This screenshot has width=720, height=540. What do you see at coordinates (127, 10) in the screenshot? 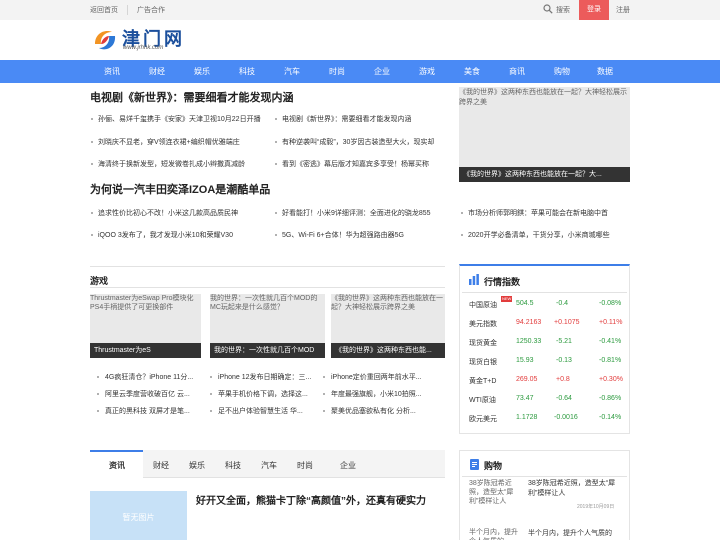
I see `divider` at bounding box center [127, 10].